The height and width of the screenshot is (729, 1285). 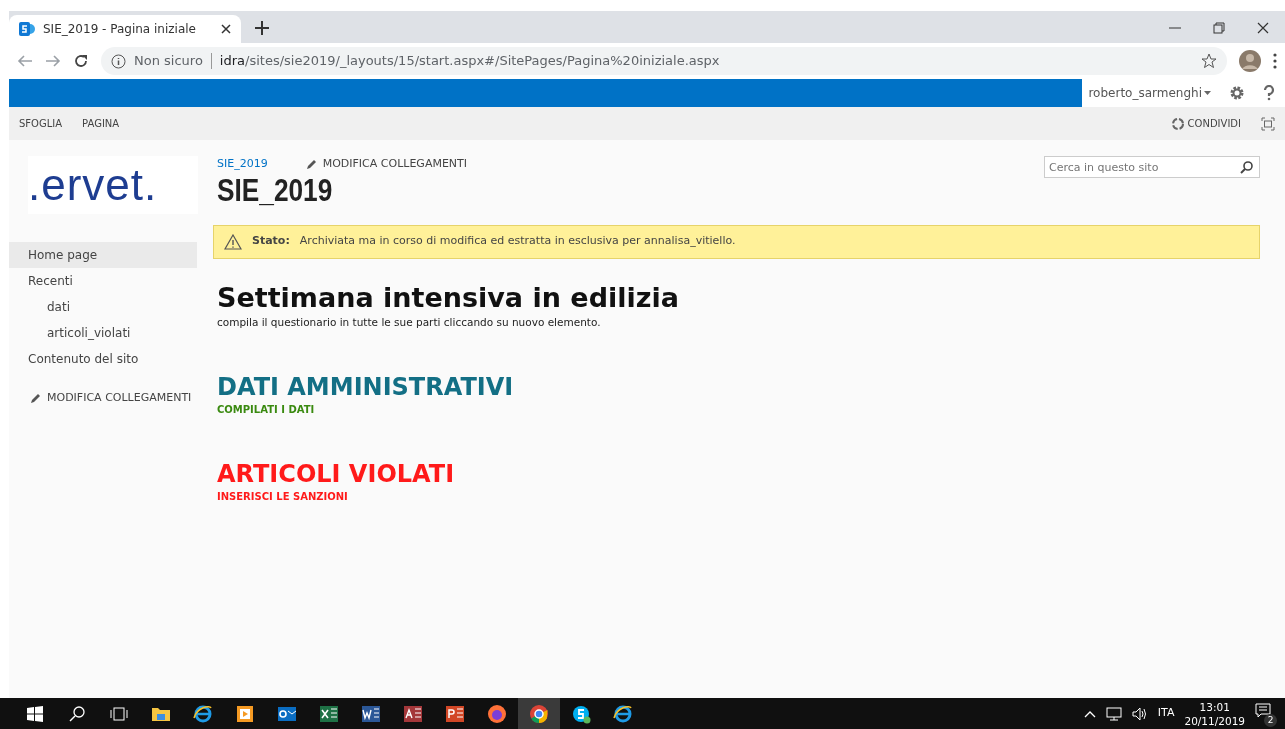 I want to click on nav-link: Recenti, so click(x=103, y=281).